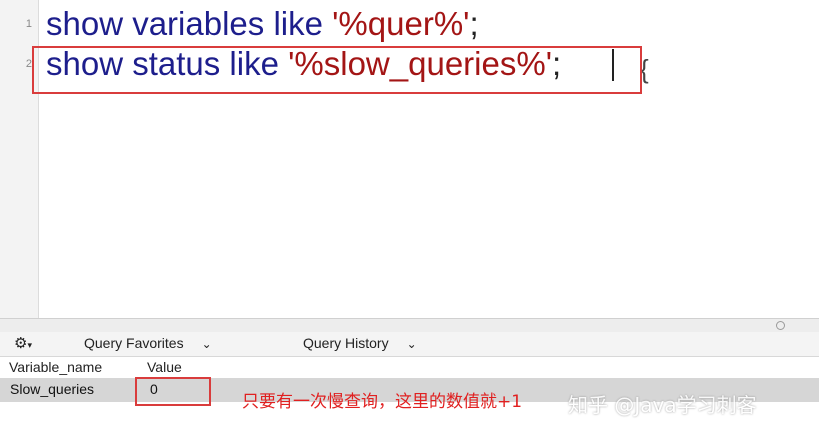 Image resolution: width=819 pixels, height=437 pixels. I want to click on tab-query-history: Query History ⌄, so click(360, 343).